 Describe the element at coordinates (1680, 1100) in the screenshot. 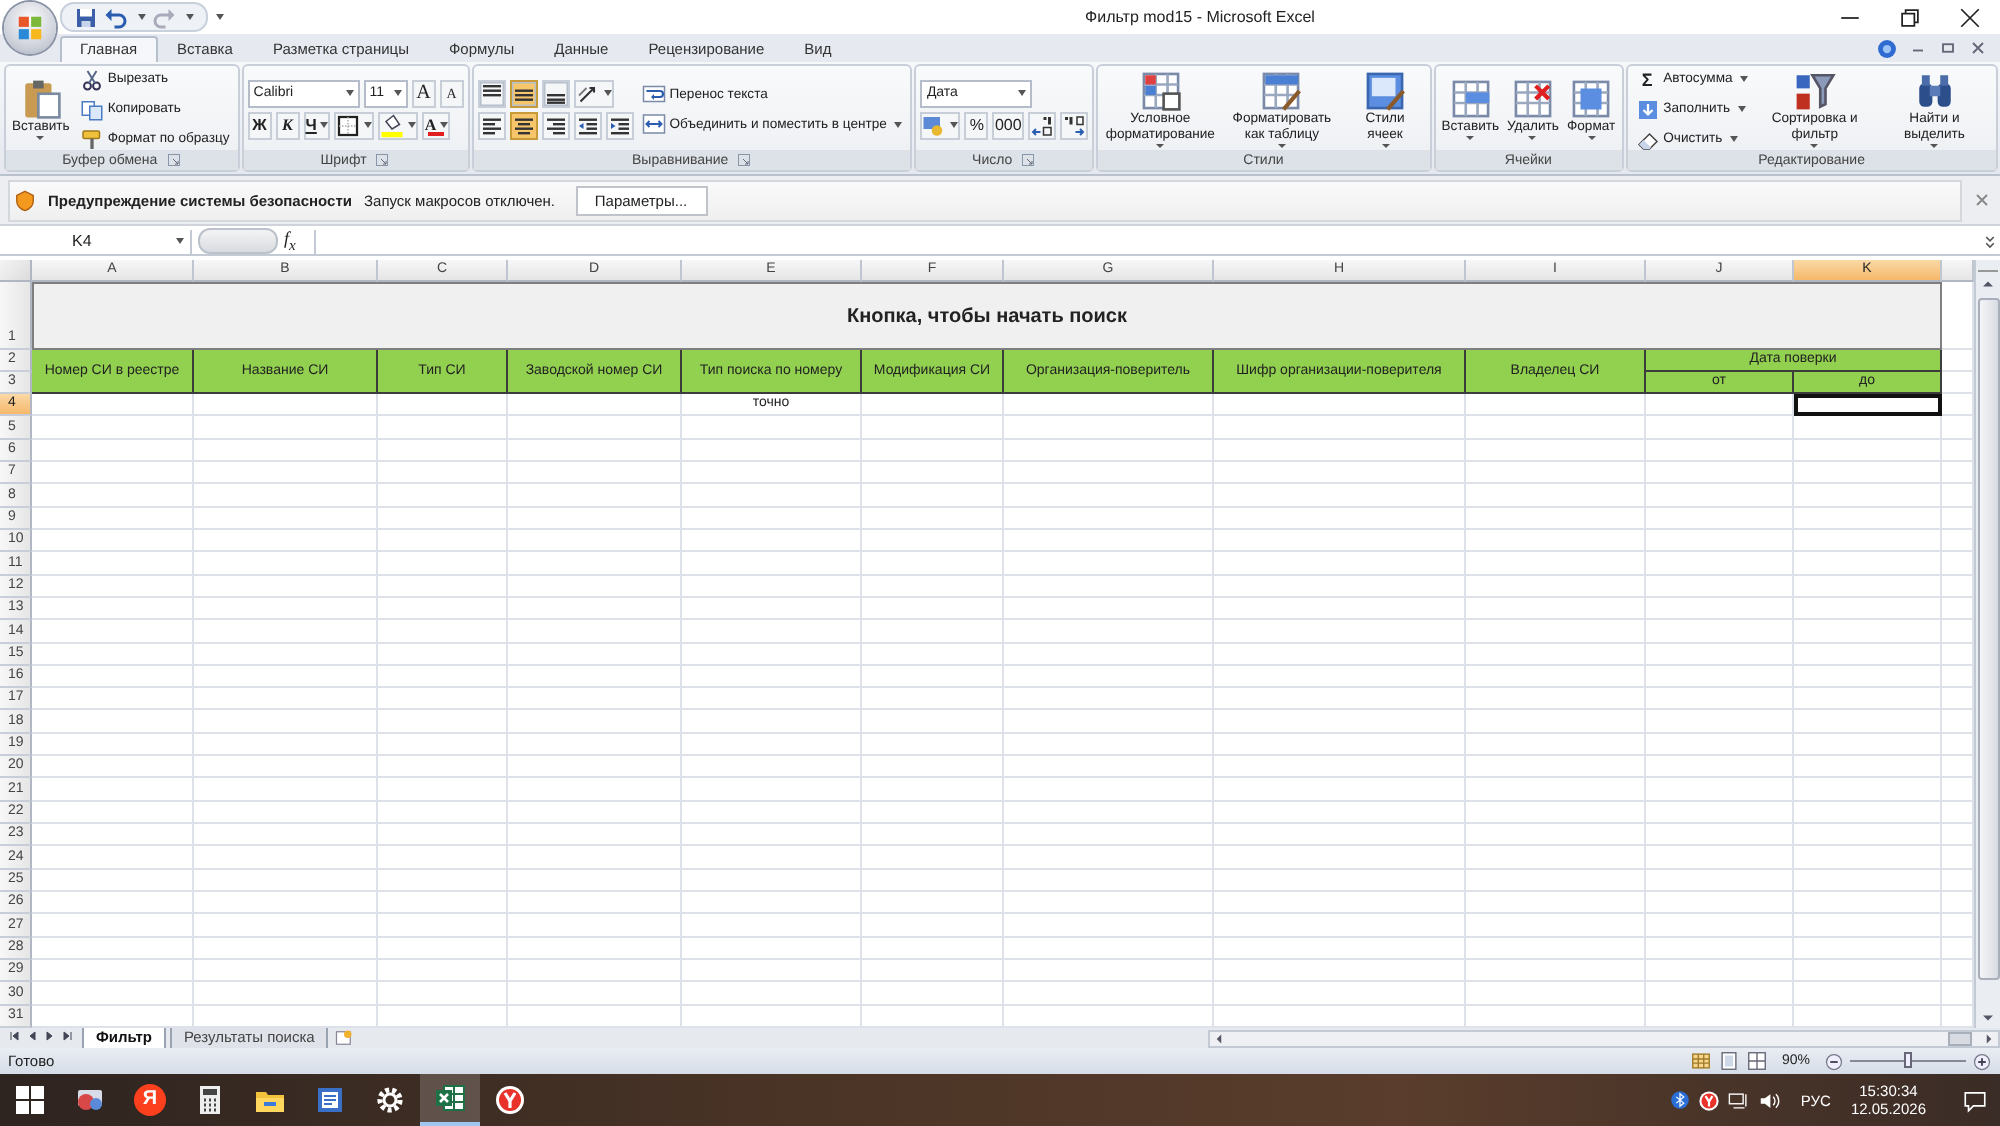

I see `bluetooth-icon` at that location.